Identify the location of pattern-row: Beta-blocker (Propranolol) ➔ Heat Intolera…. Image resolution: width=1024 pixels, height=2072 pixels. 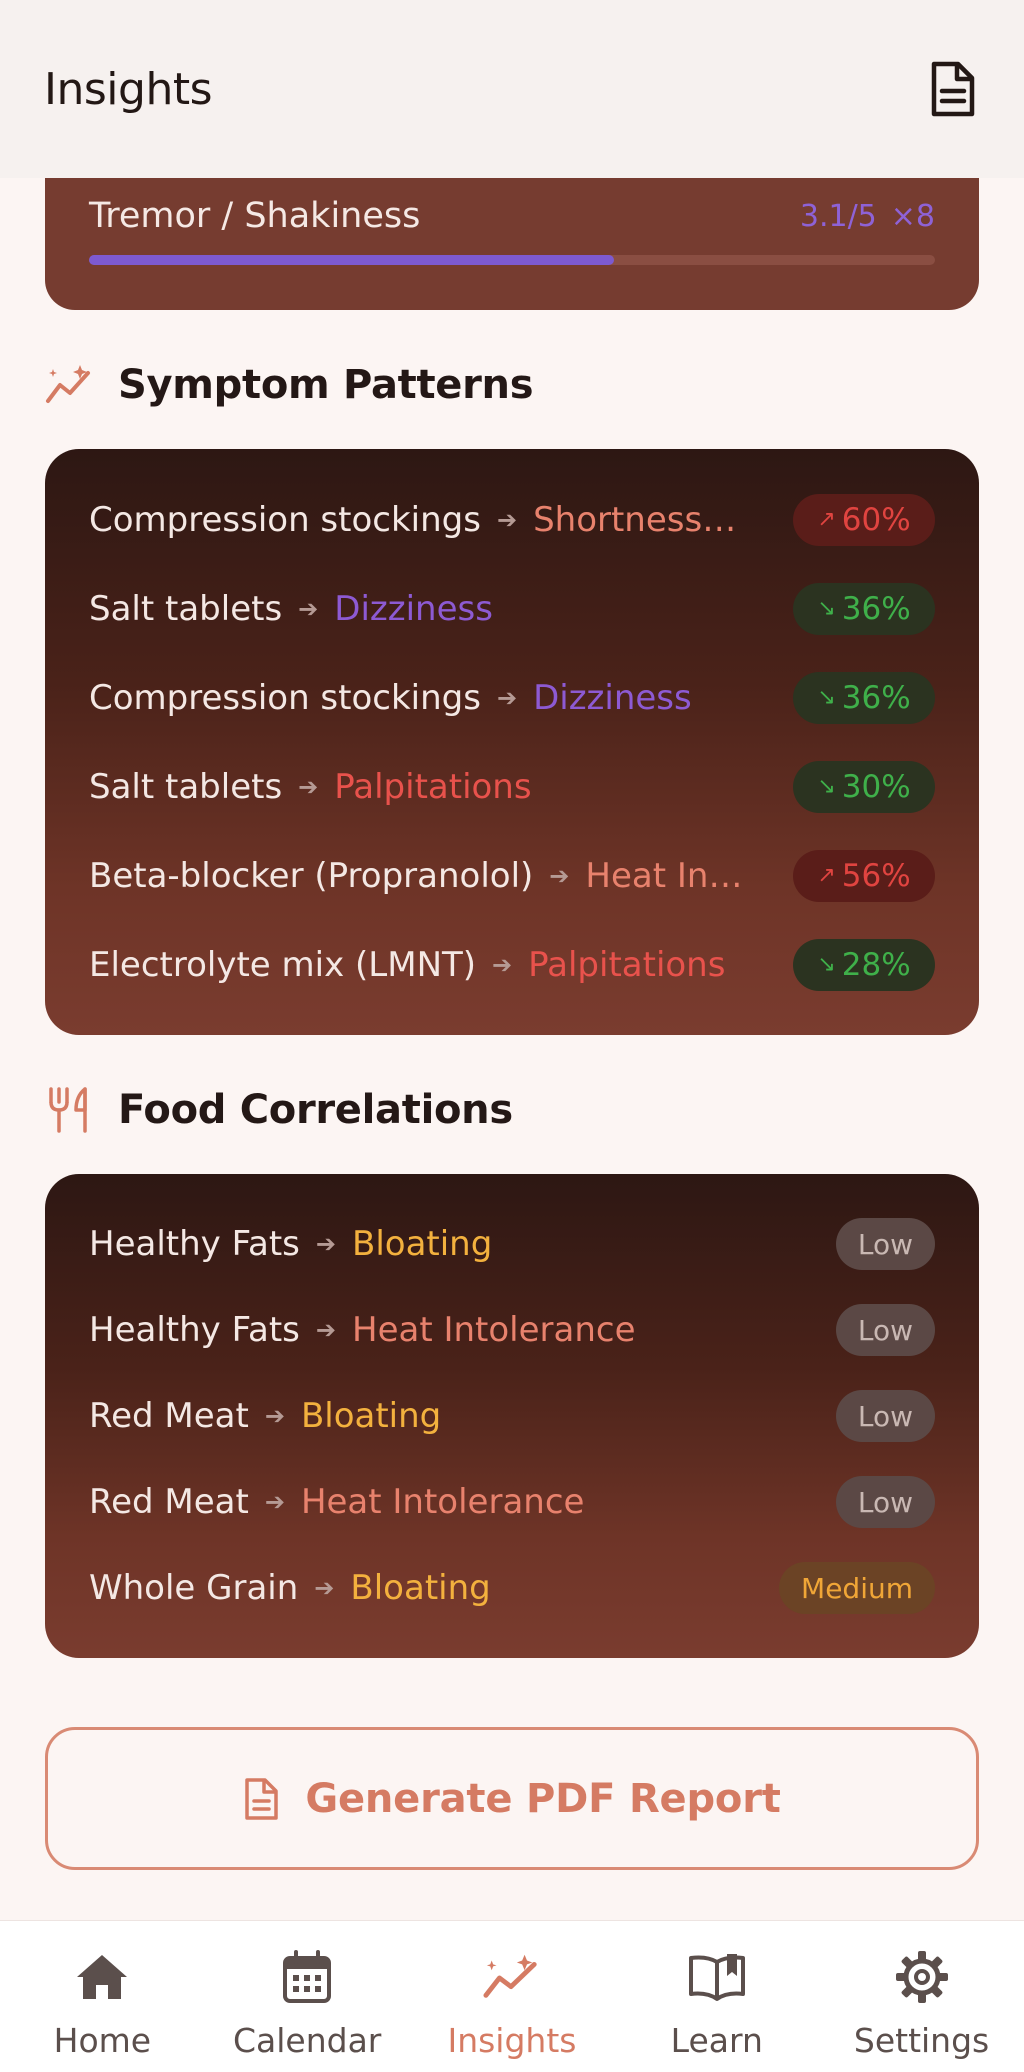
(512, 875).